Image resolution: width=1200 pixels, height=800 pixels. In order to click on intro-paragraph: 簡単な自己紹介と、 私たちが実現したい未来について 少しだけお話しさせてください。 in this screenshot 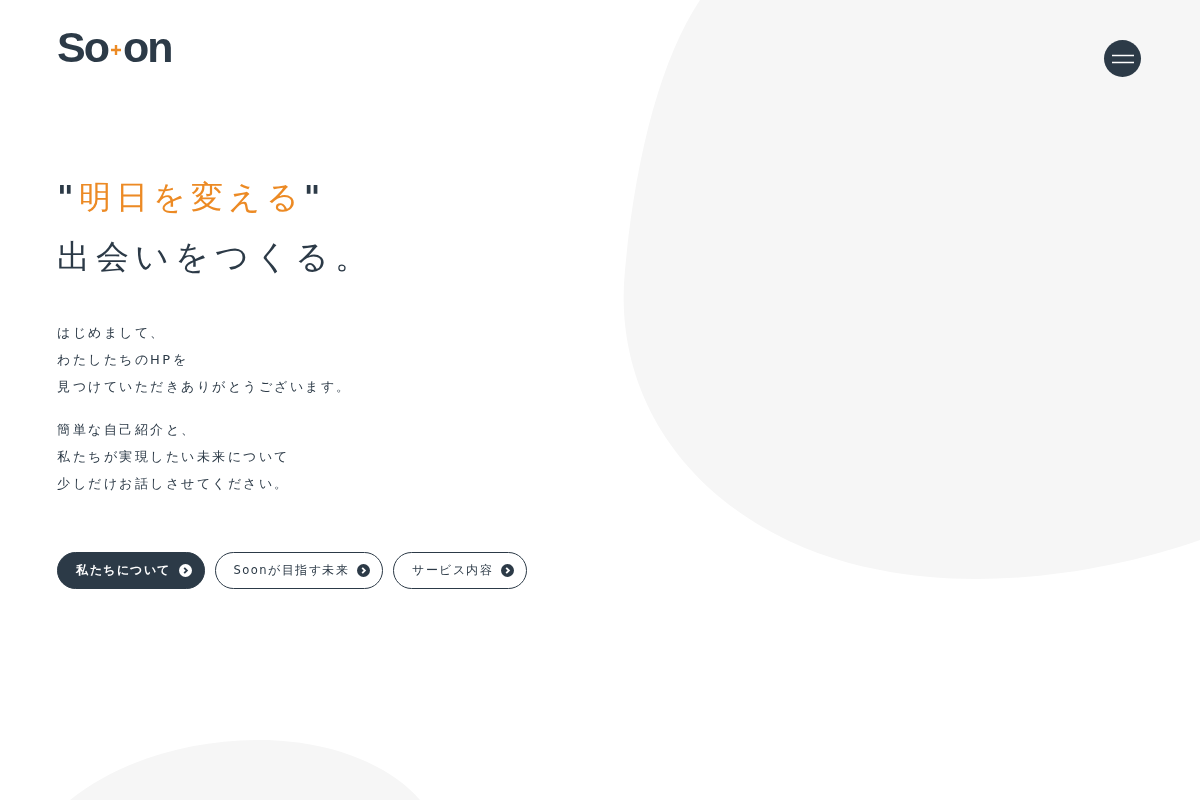, I will do `click(174, 457)`.